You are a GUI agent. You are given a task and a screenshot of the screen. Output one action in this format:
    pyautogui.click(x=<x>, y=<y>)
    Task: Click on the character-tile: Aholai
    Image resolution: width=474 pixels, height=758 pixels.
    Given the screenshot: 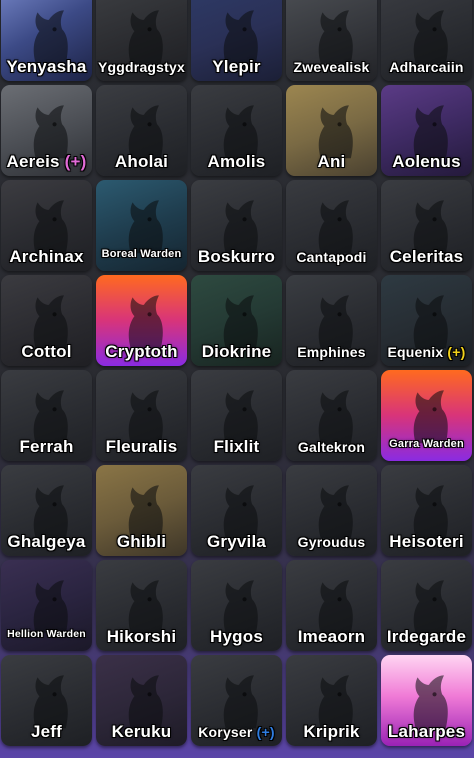 What is the action you would take?
    pyautogui.click(x=141, y=130)
    